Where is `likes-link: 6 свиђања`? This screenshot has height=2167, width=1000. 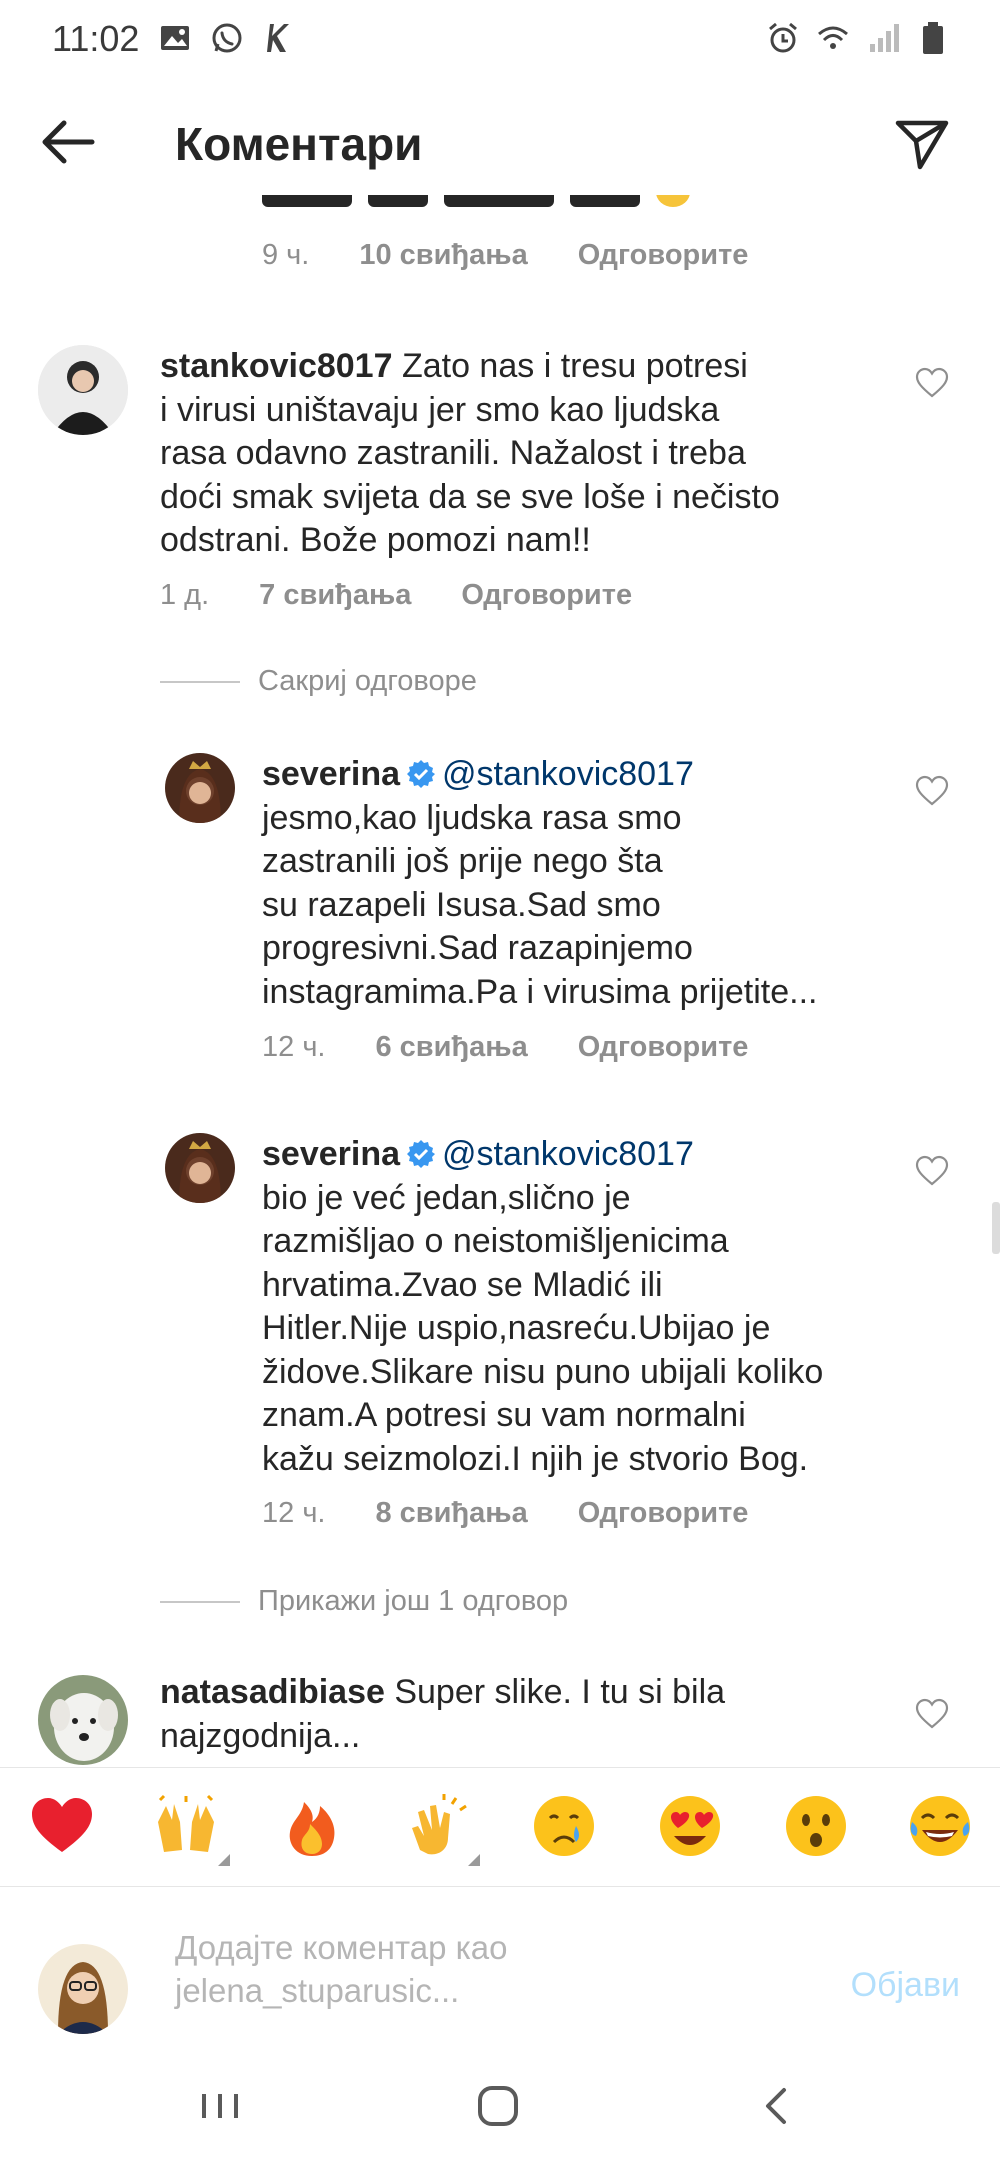 likes-link: 6 свиђања is located at coordinates (451, 1047).